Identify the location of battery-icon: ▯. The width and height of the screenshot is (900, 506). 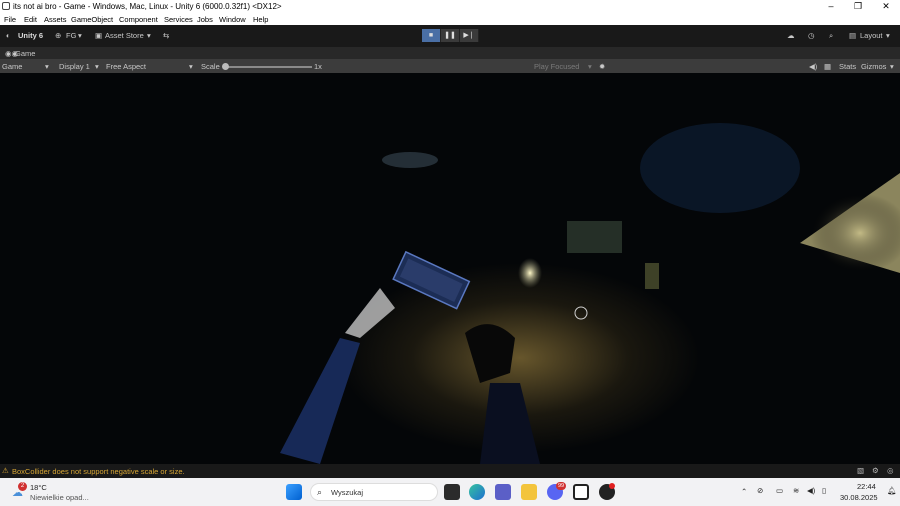
(824, 490).